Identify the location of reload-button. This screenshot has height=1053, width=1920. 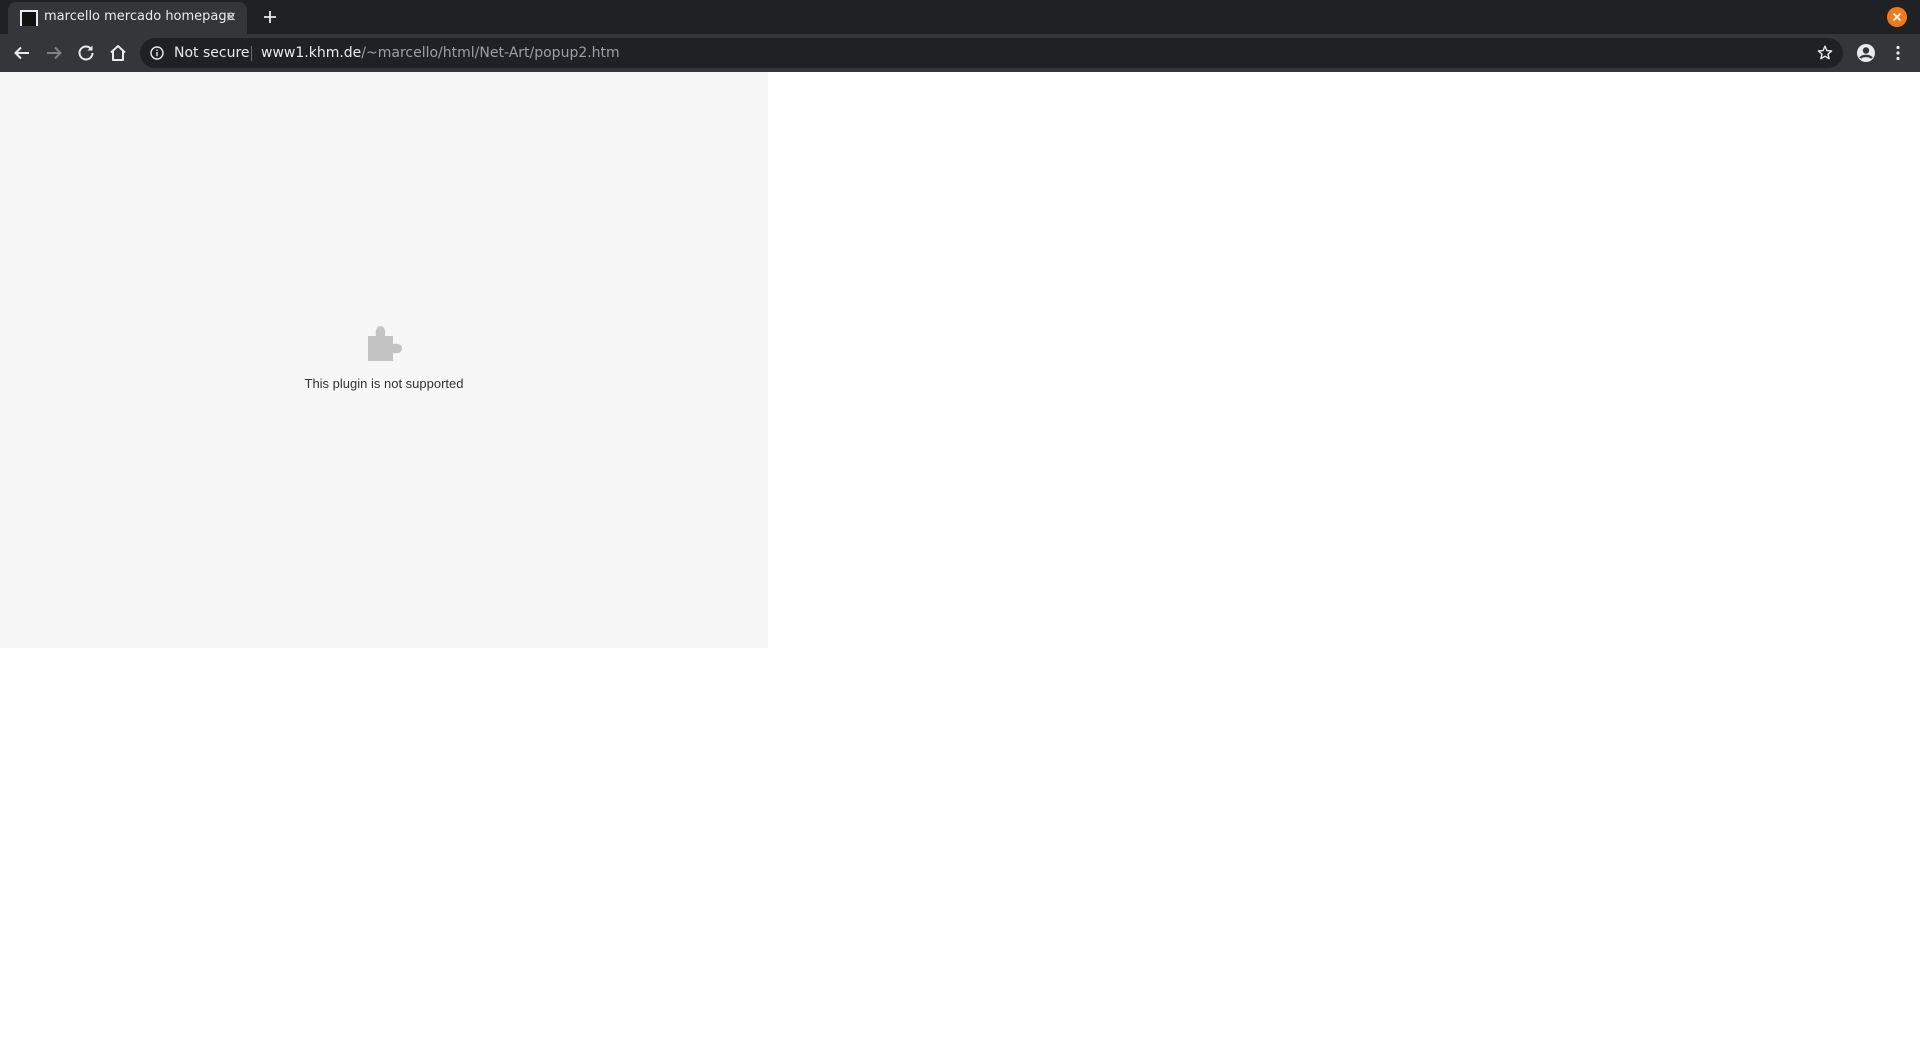
(86, 53).